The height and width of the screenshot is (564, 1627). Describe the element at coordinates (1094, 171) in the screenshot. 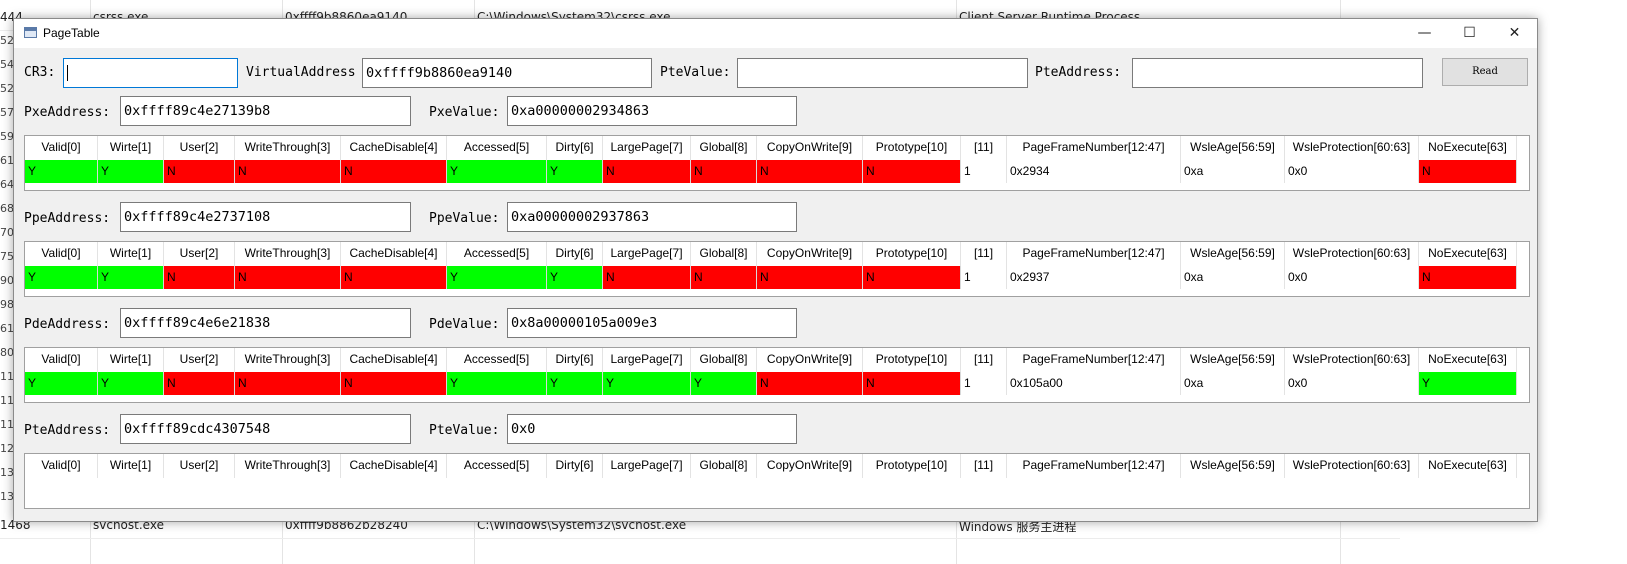

I see `table-cell: 0x2934` at that location.